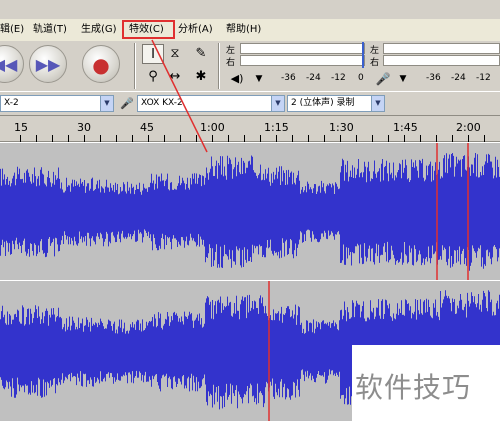 The height and width of the screenshot is (421, 500). Describe the element at coordinates (405, 127) in the screenshot. I see `timeline-label: 1:45` at that location.